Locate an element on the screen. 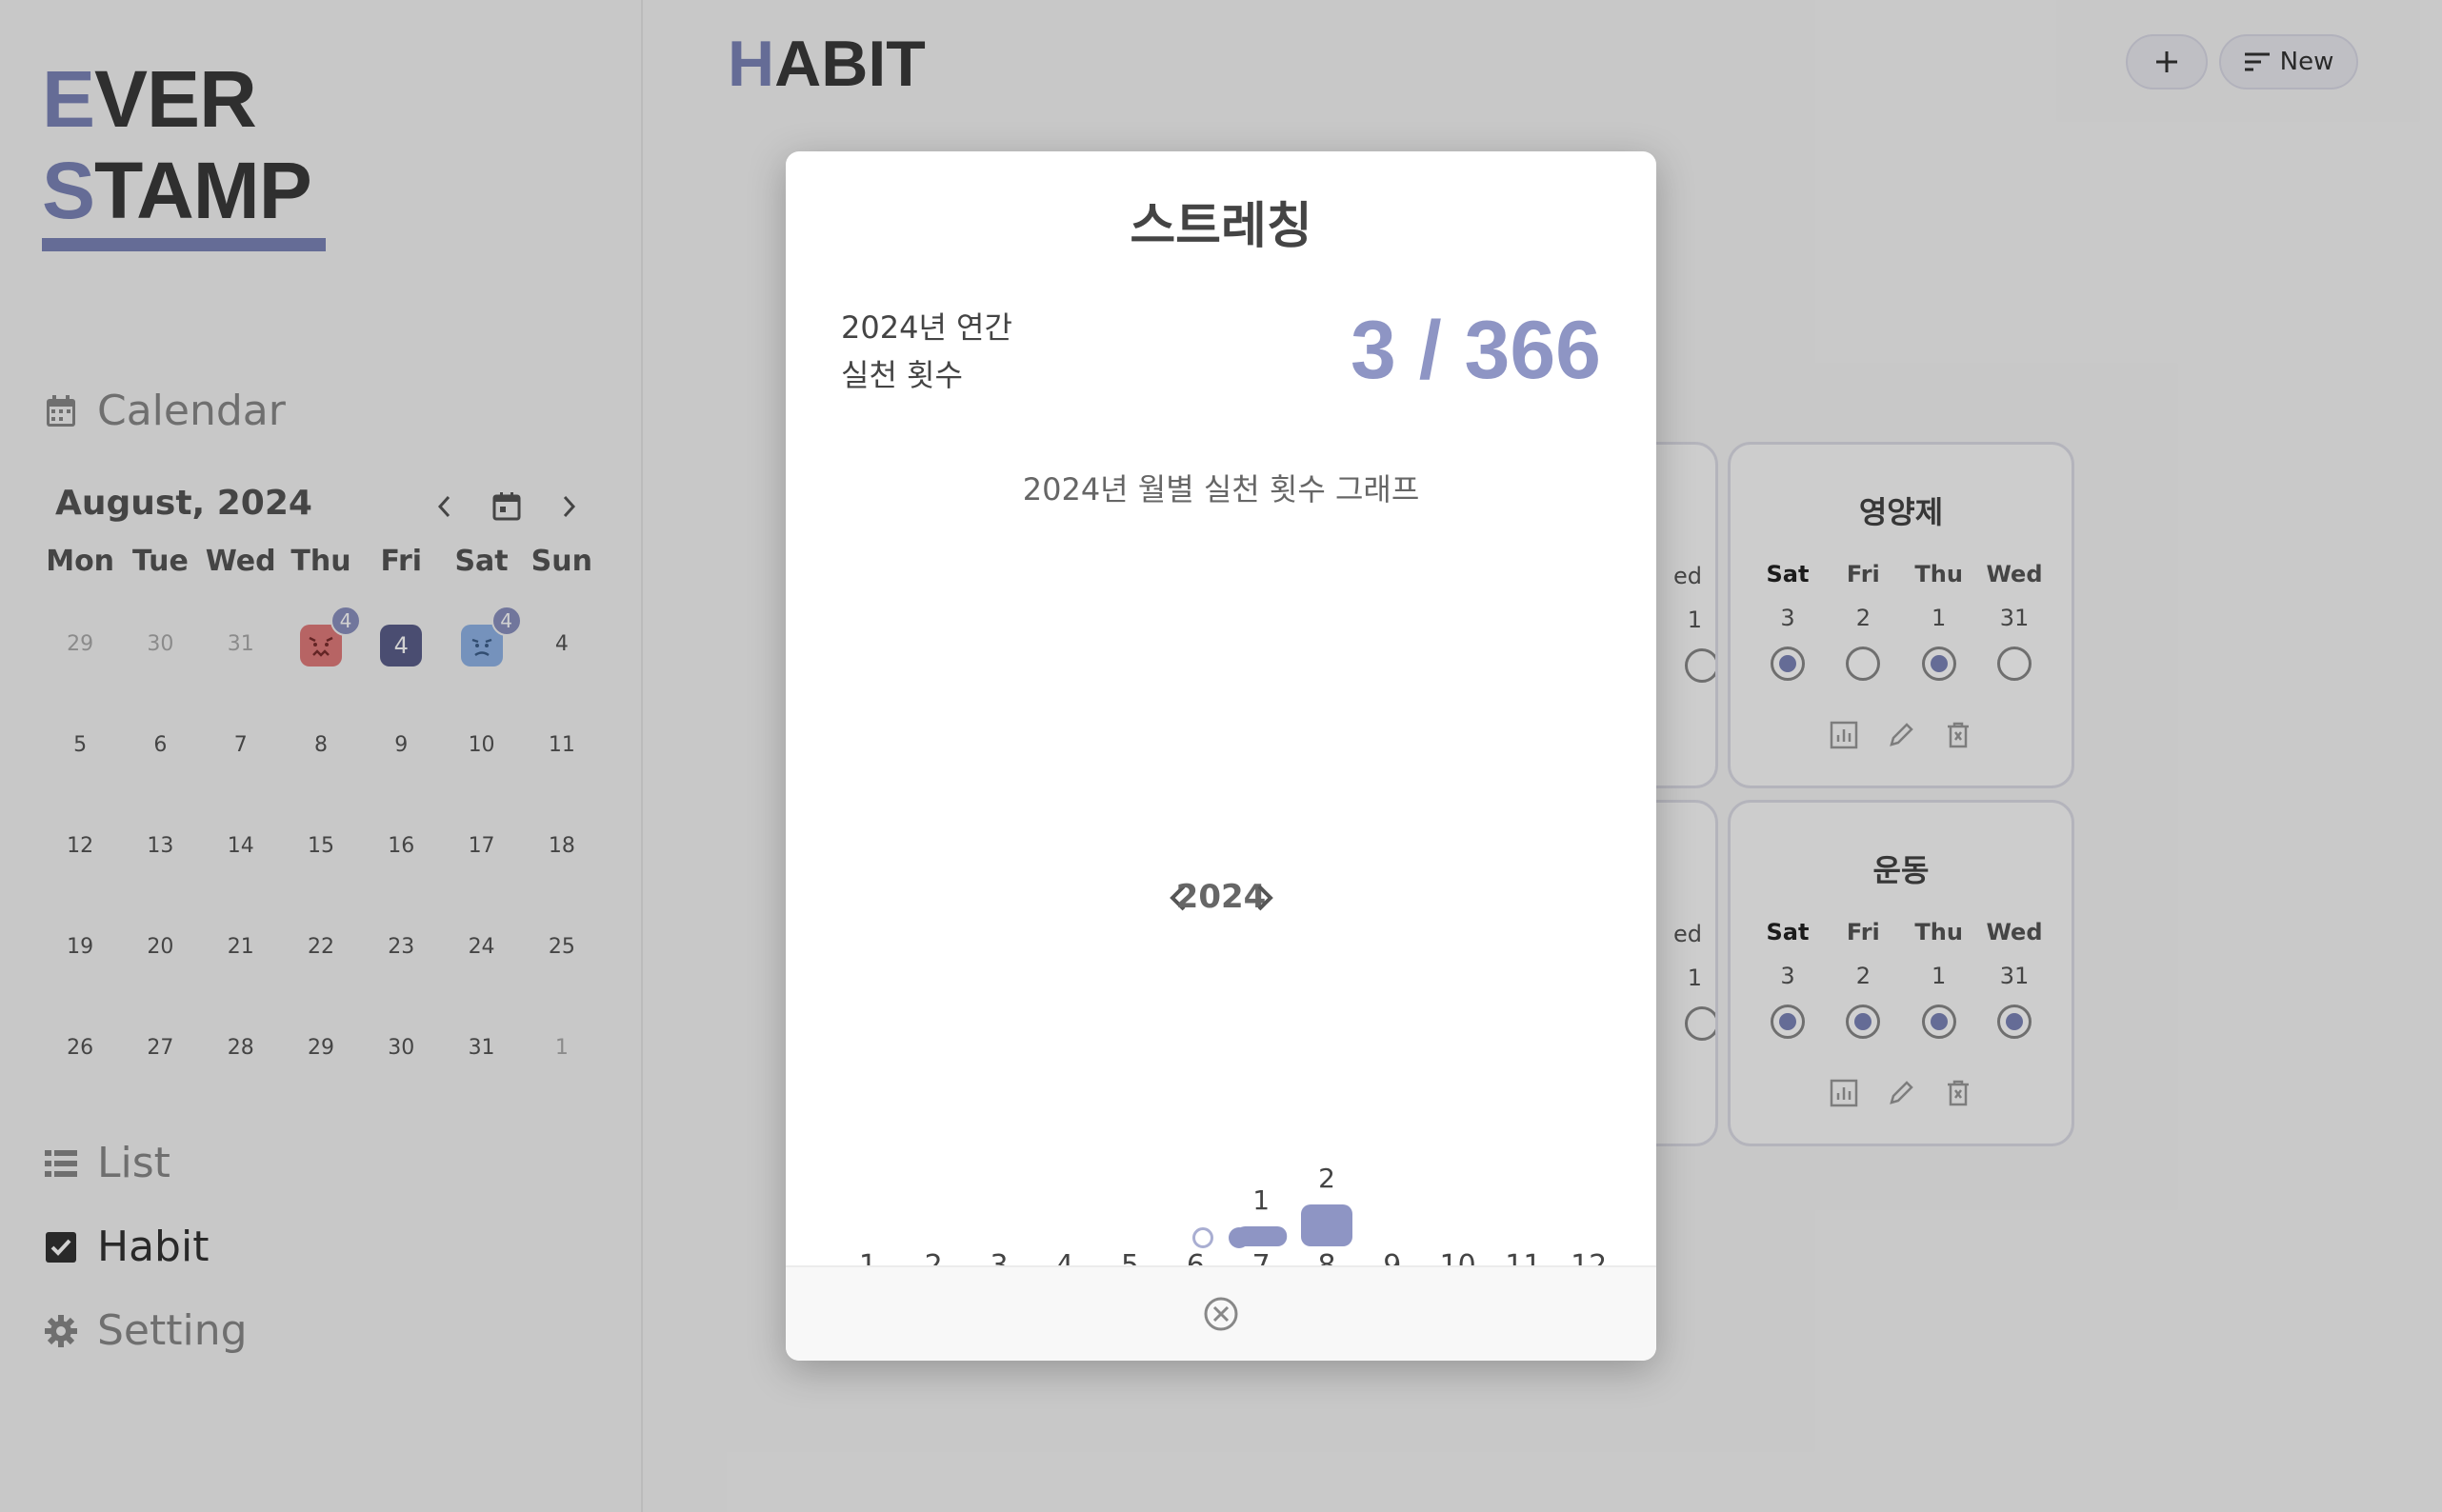 The image size is (2442, 1512). monthly-bar-chart: 12 123456789101112 2024 is located at coordinates (1233, 1080).